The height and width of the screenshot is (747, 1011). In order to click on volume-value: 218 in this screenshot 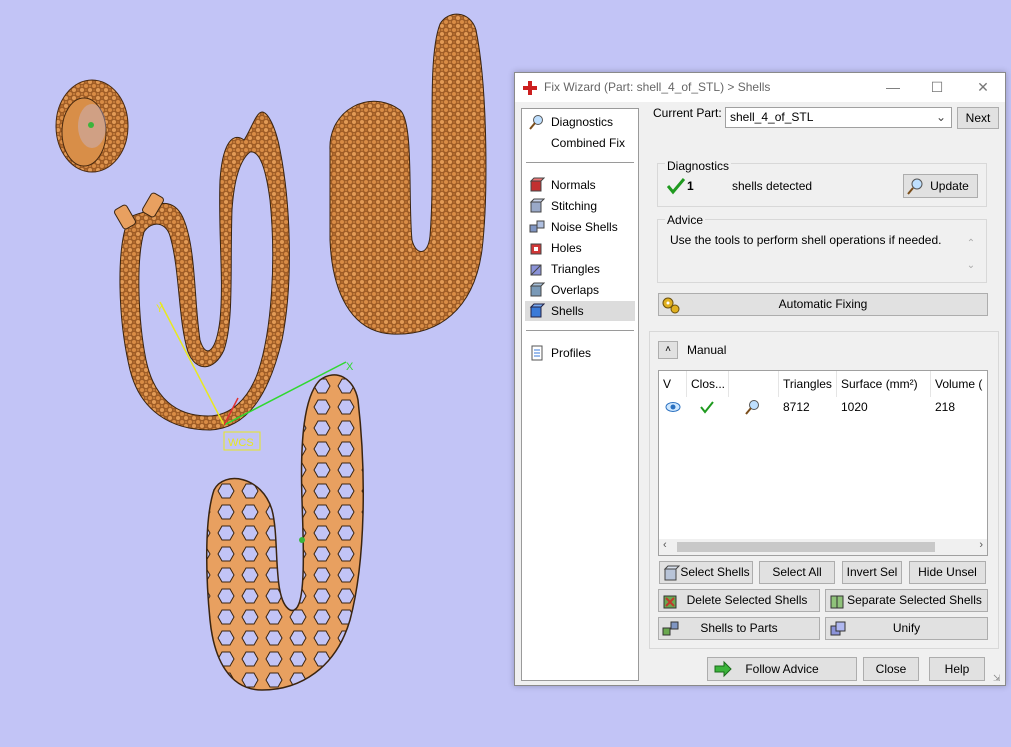, I will do `click(945, 407)`.